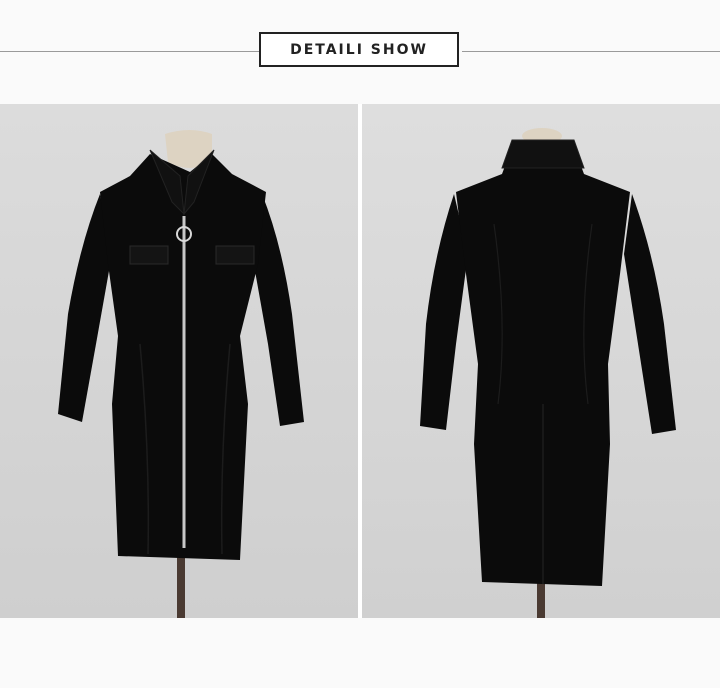 Image resolution: width=720 pixels, height=688 pixels. I want to click on footer-band, so click(360, 653).